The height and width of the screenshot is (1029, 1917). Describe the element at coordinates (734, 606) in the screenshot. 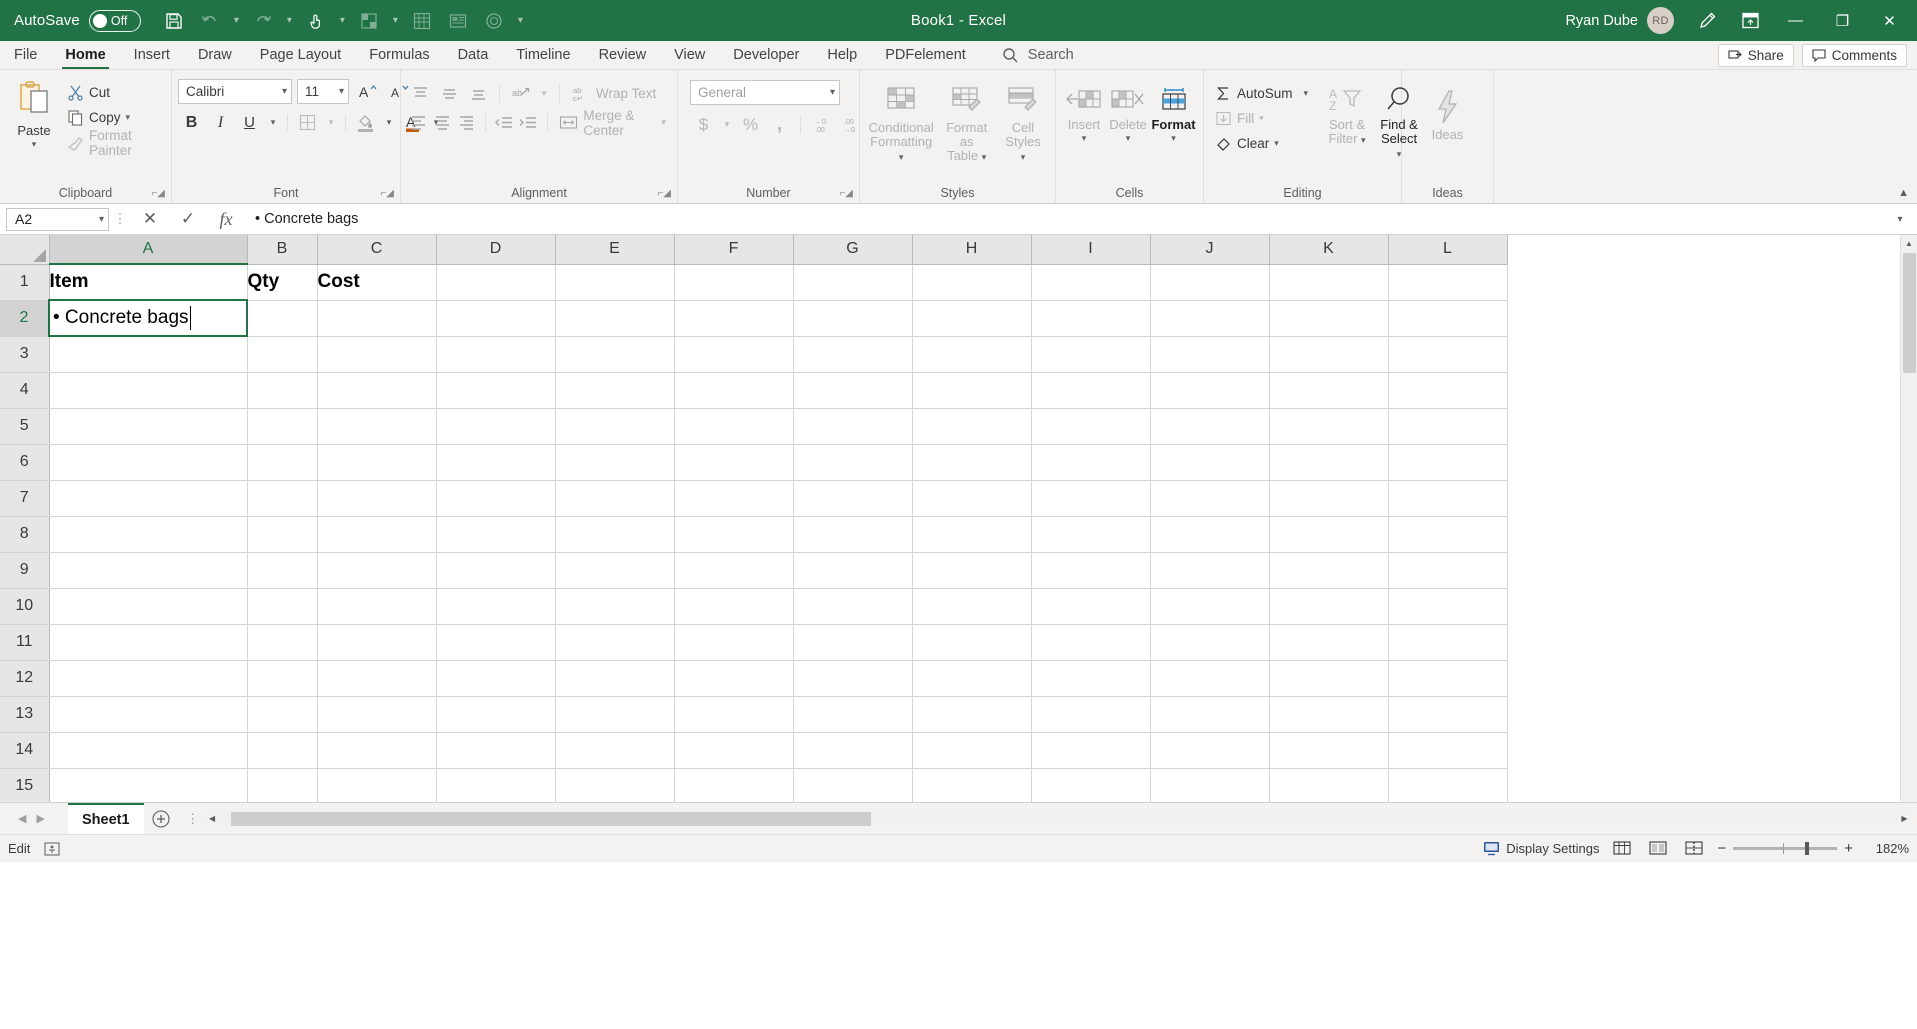

I see `cell-F10` at that location.